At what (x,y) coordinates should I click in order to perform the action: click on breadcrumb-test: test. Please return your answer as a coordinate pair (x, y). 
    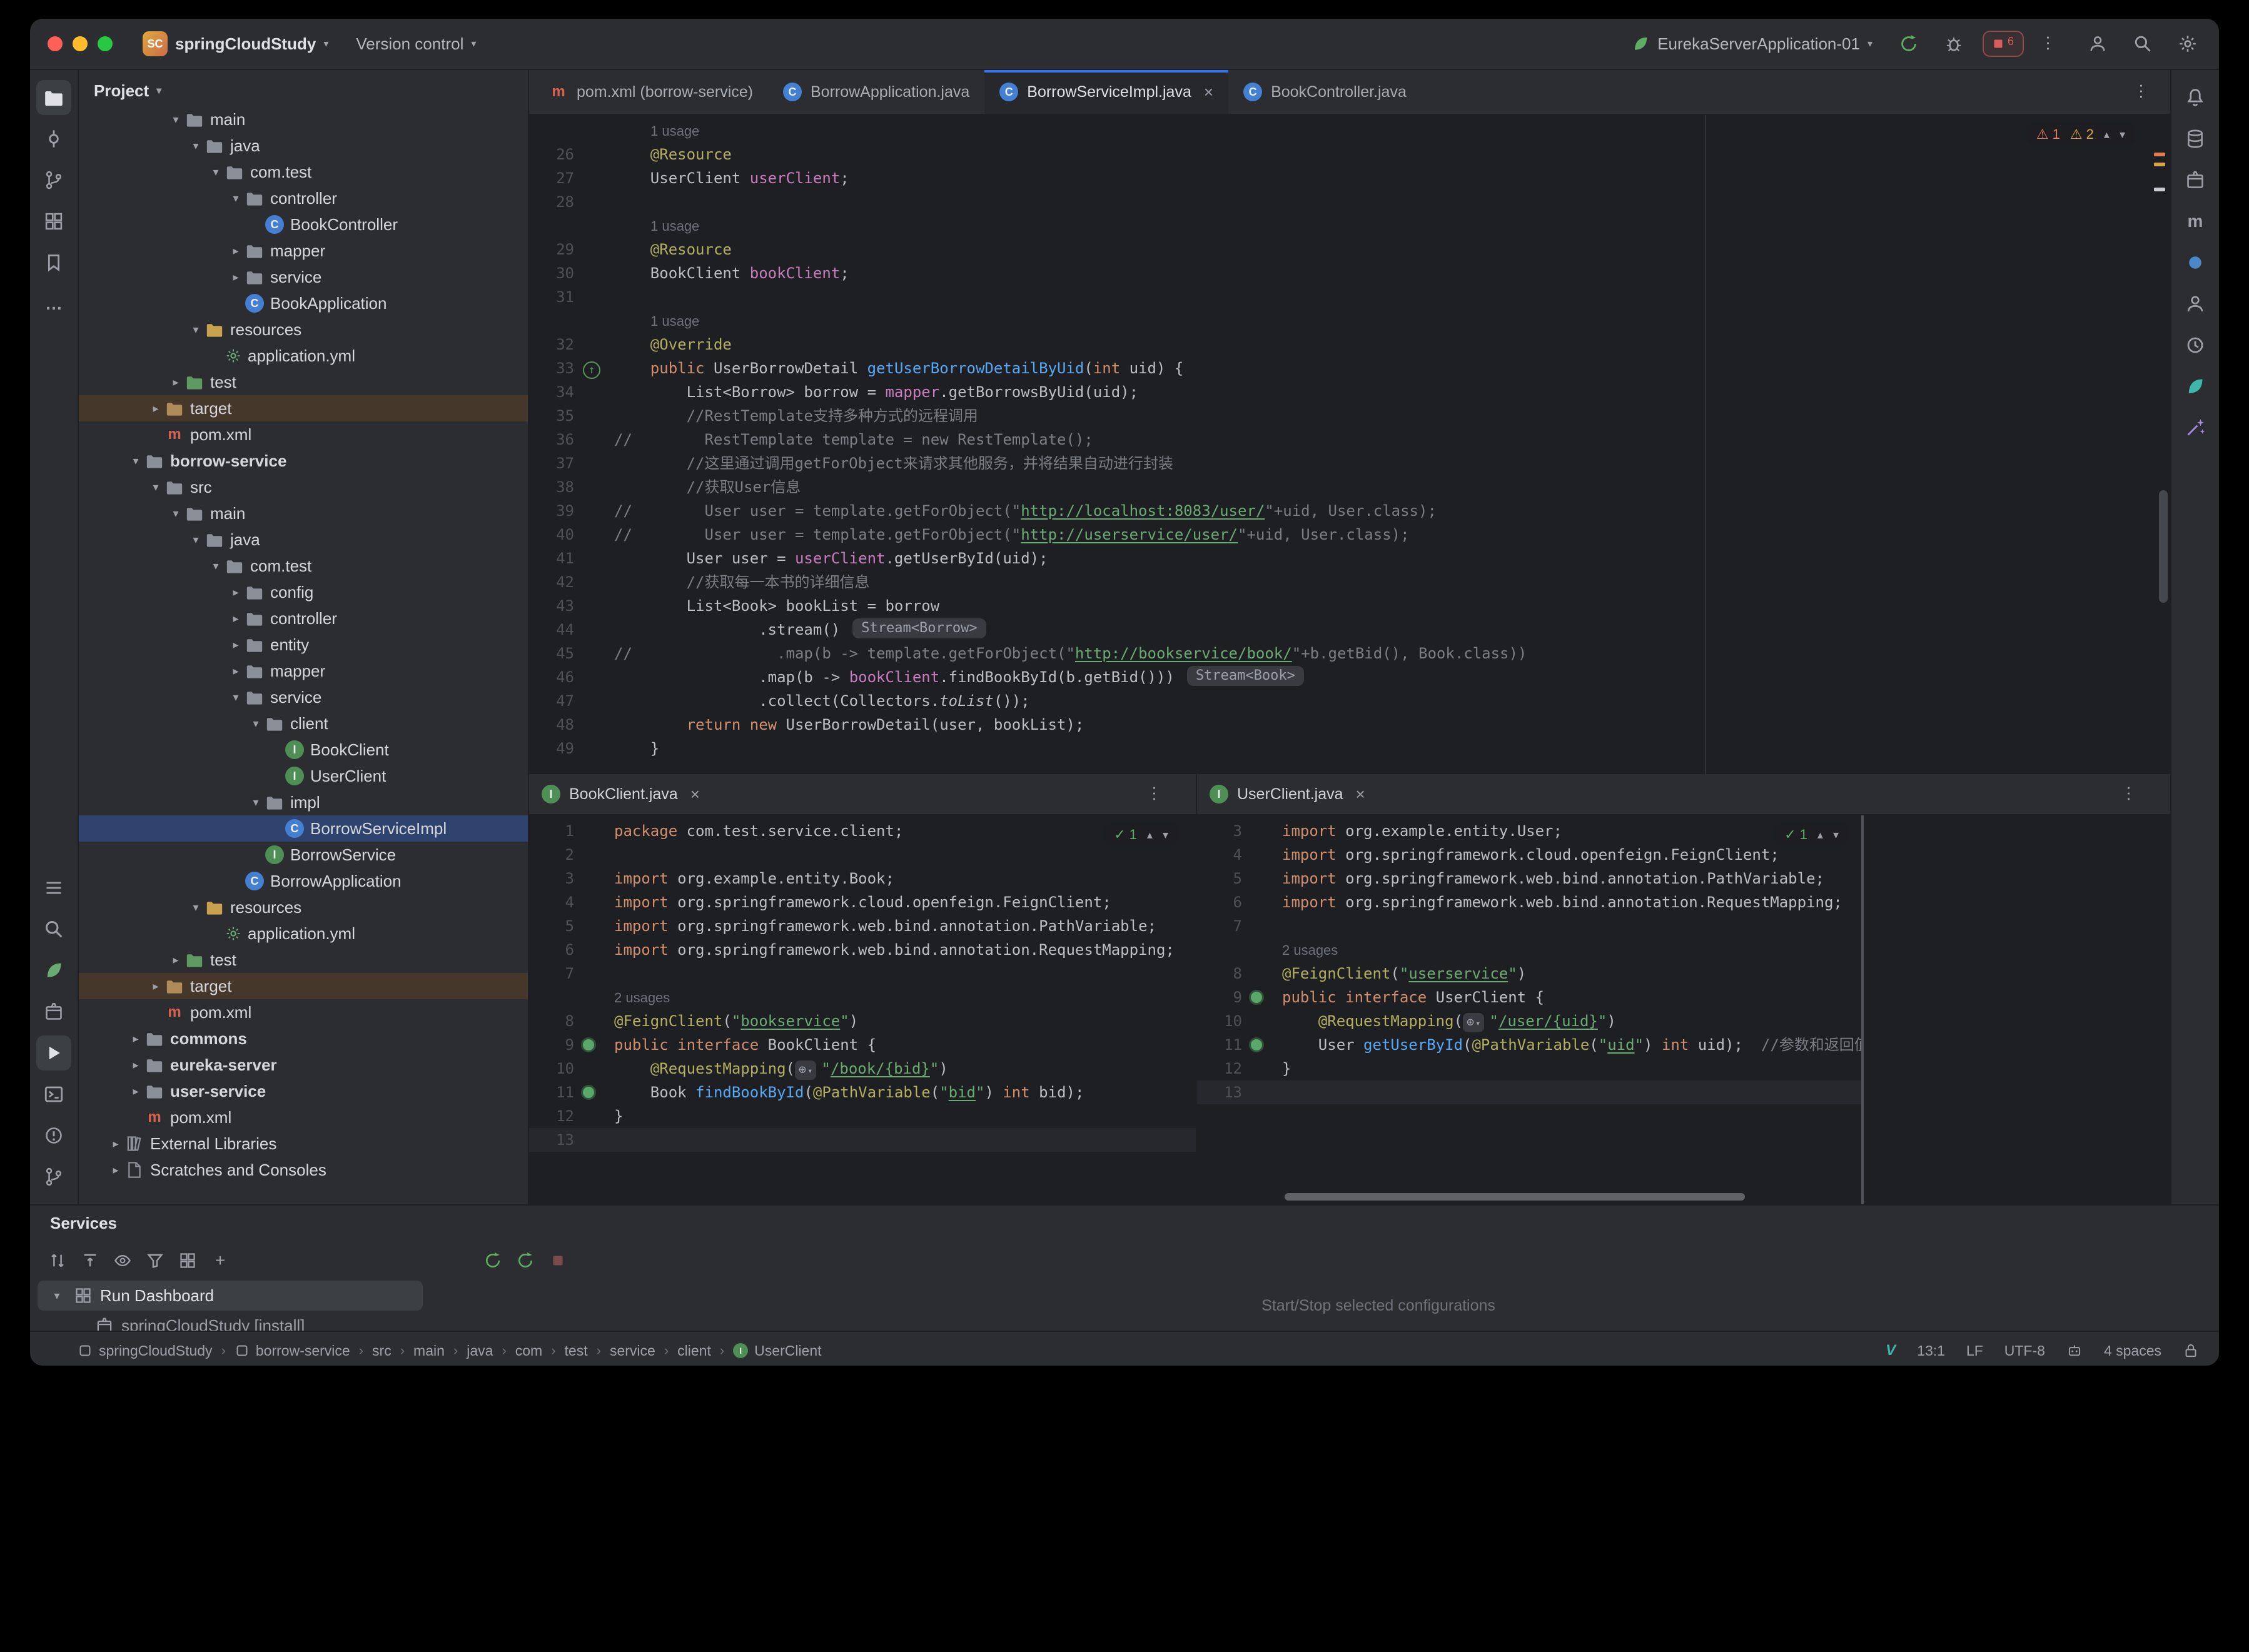
    Looking at the image, I should click on (576, 1350).